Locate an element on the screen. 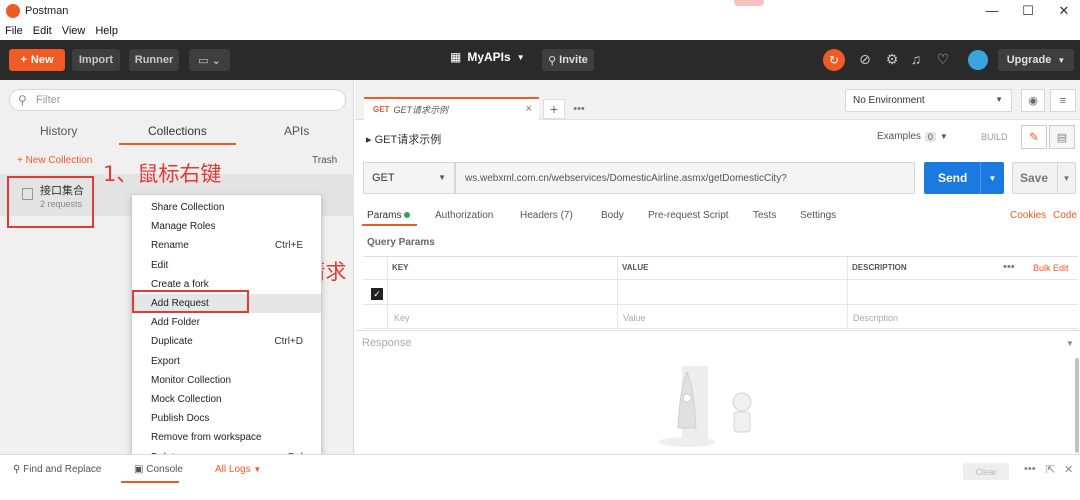 This screenshot has height=500, width=1080. menu-item: Share Collection is located at coordinates (226, 207).